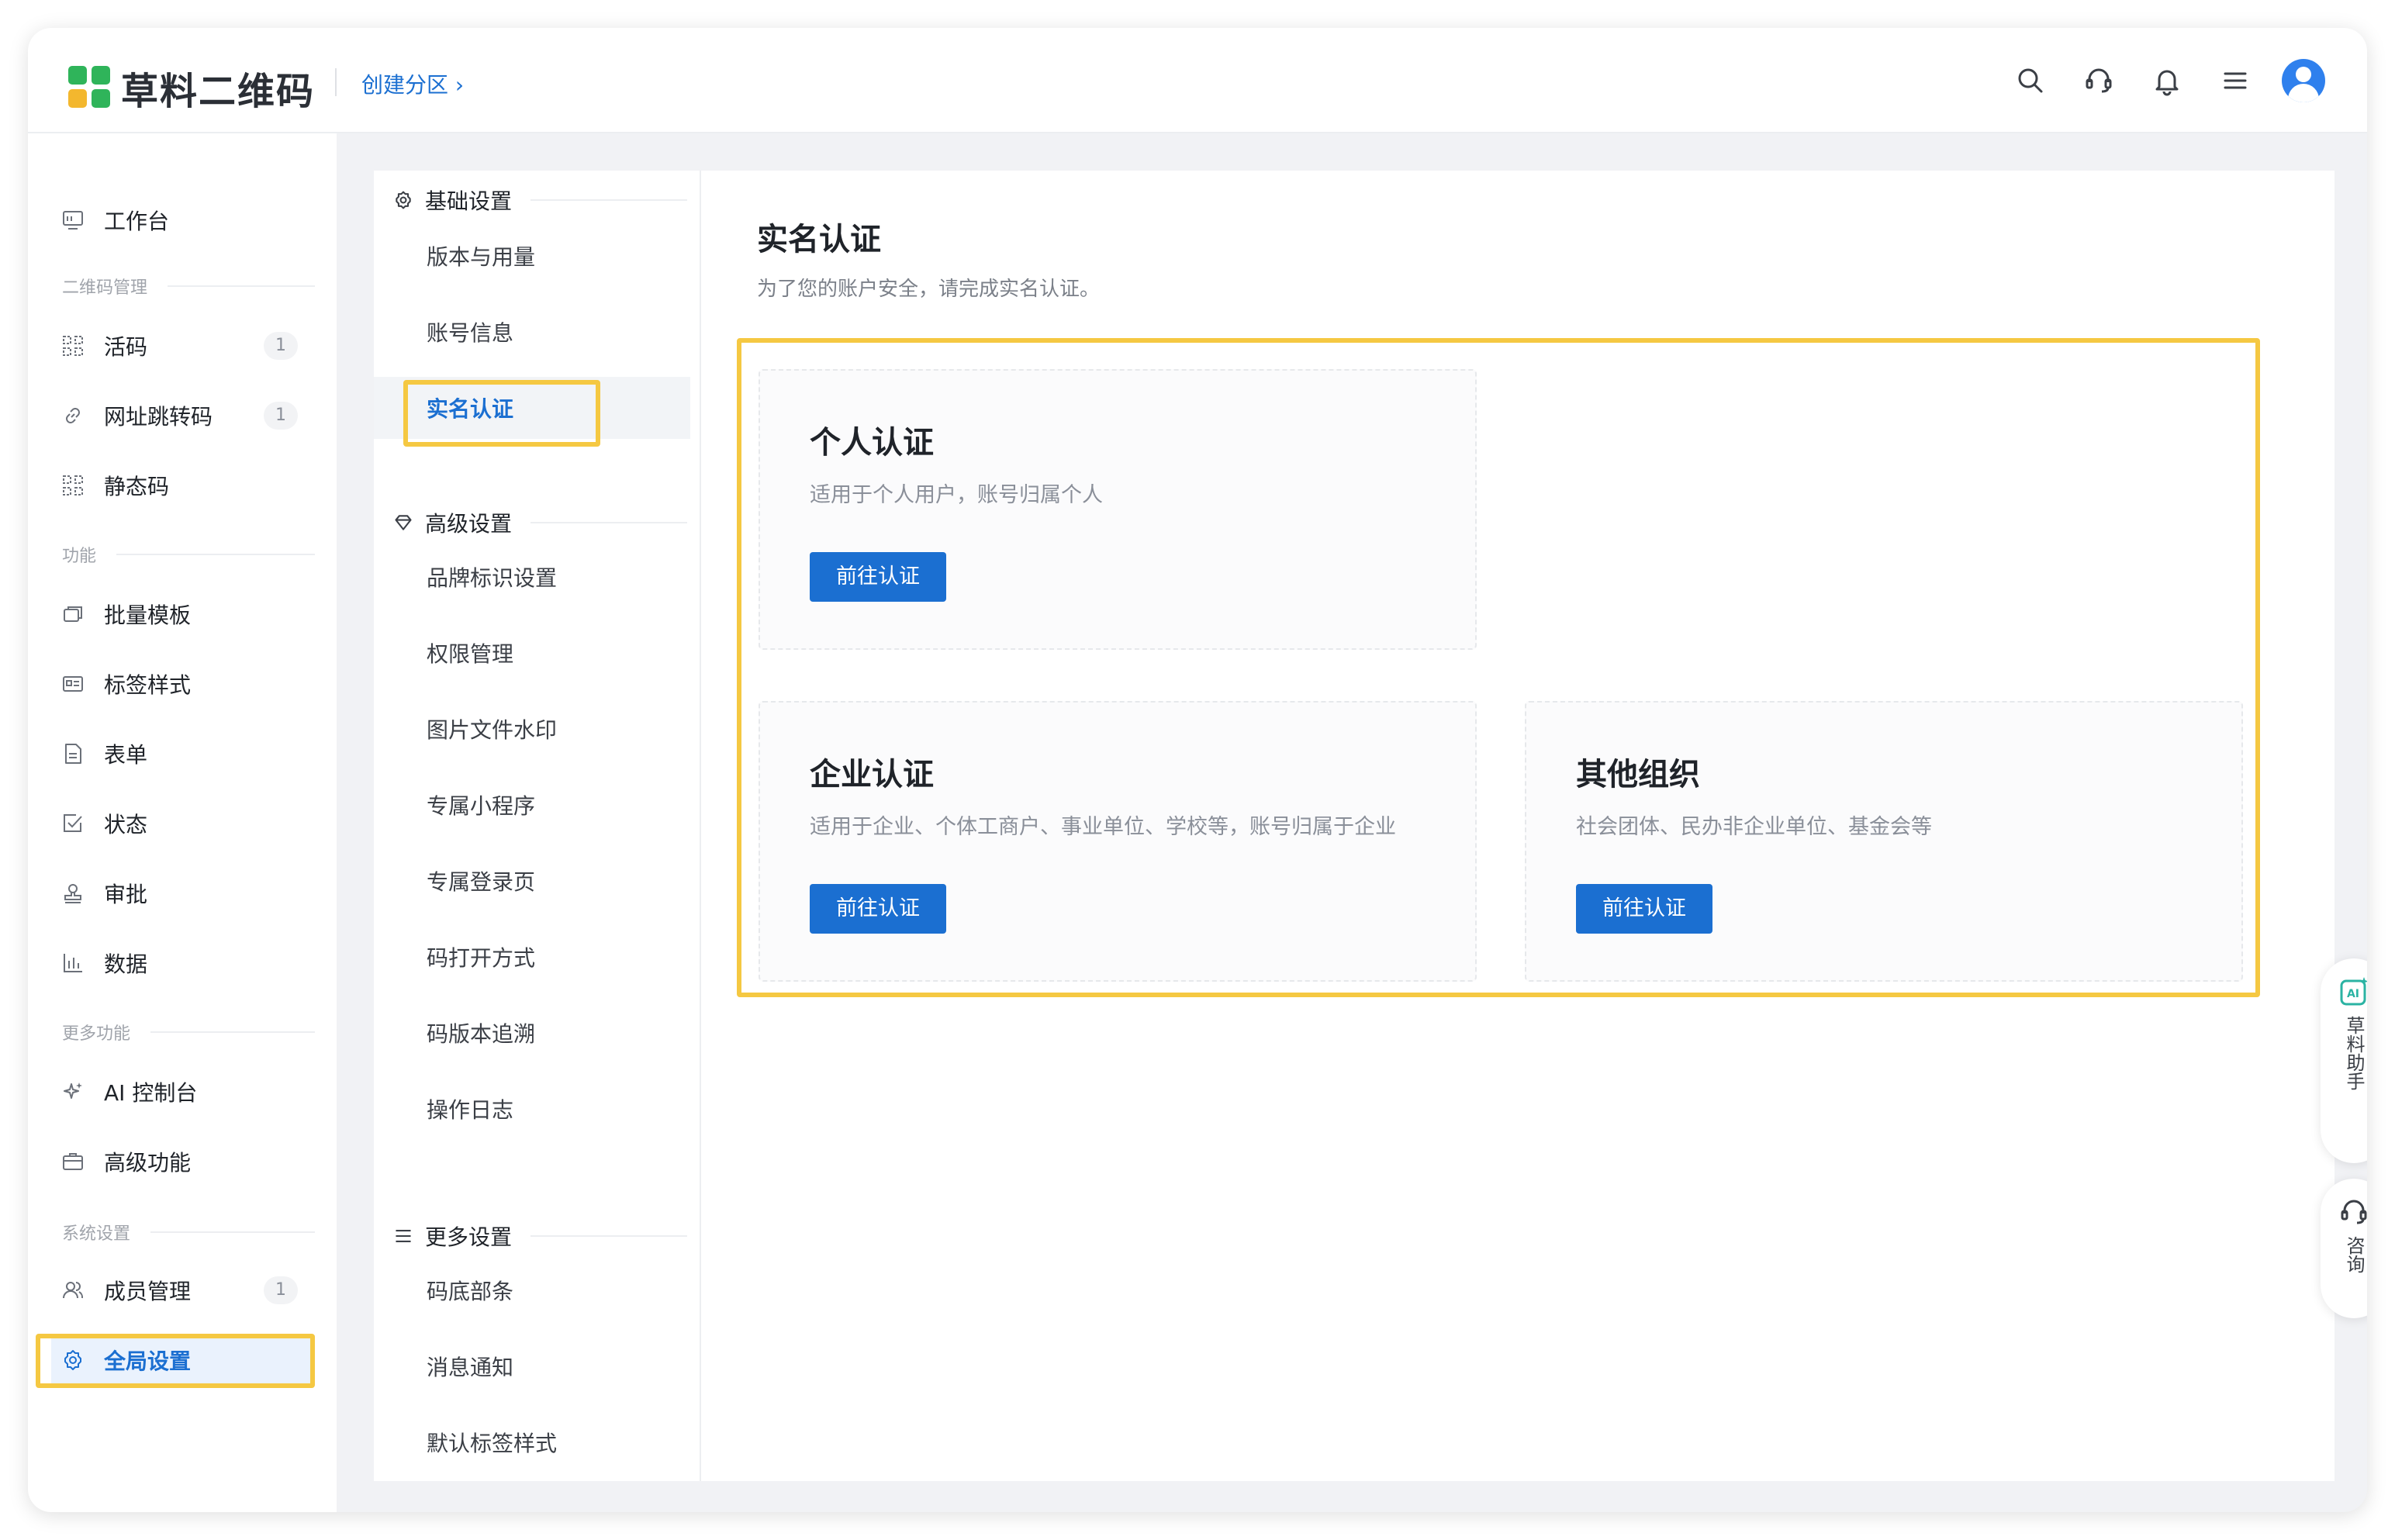 The image size is (2395, 1540). Describe the element at coordinates (2351, 1212) in the screenshot. I see `headset-icon` at that location.